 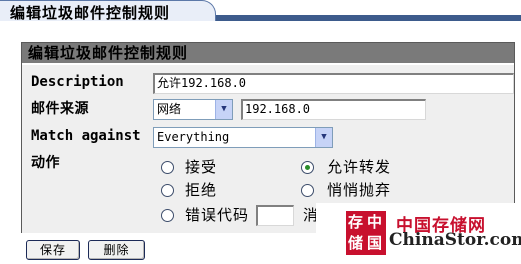 I want to click on radio-error-code-label: 错误代码, so click(x=217, y=215).